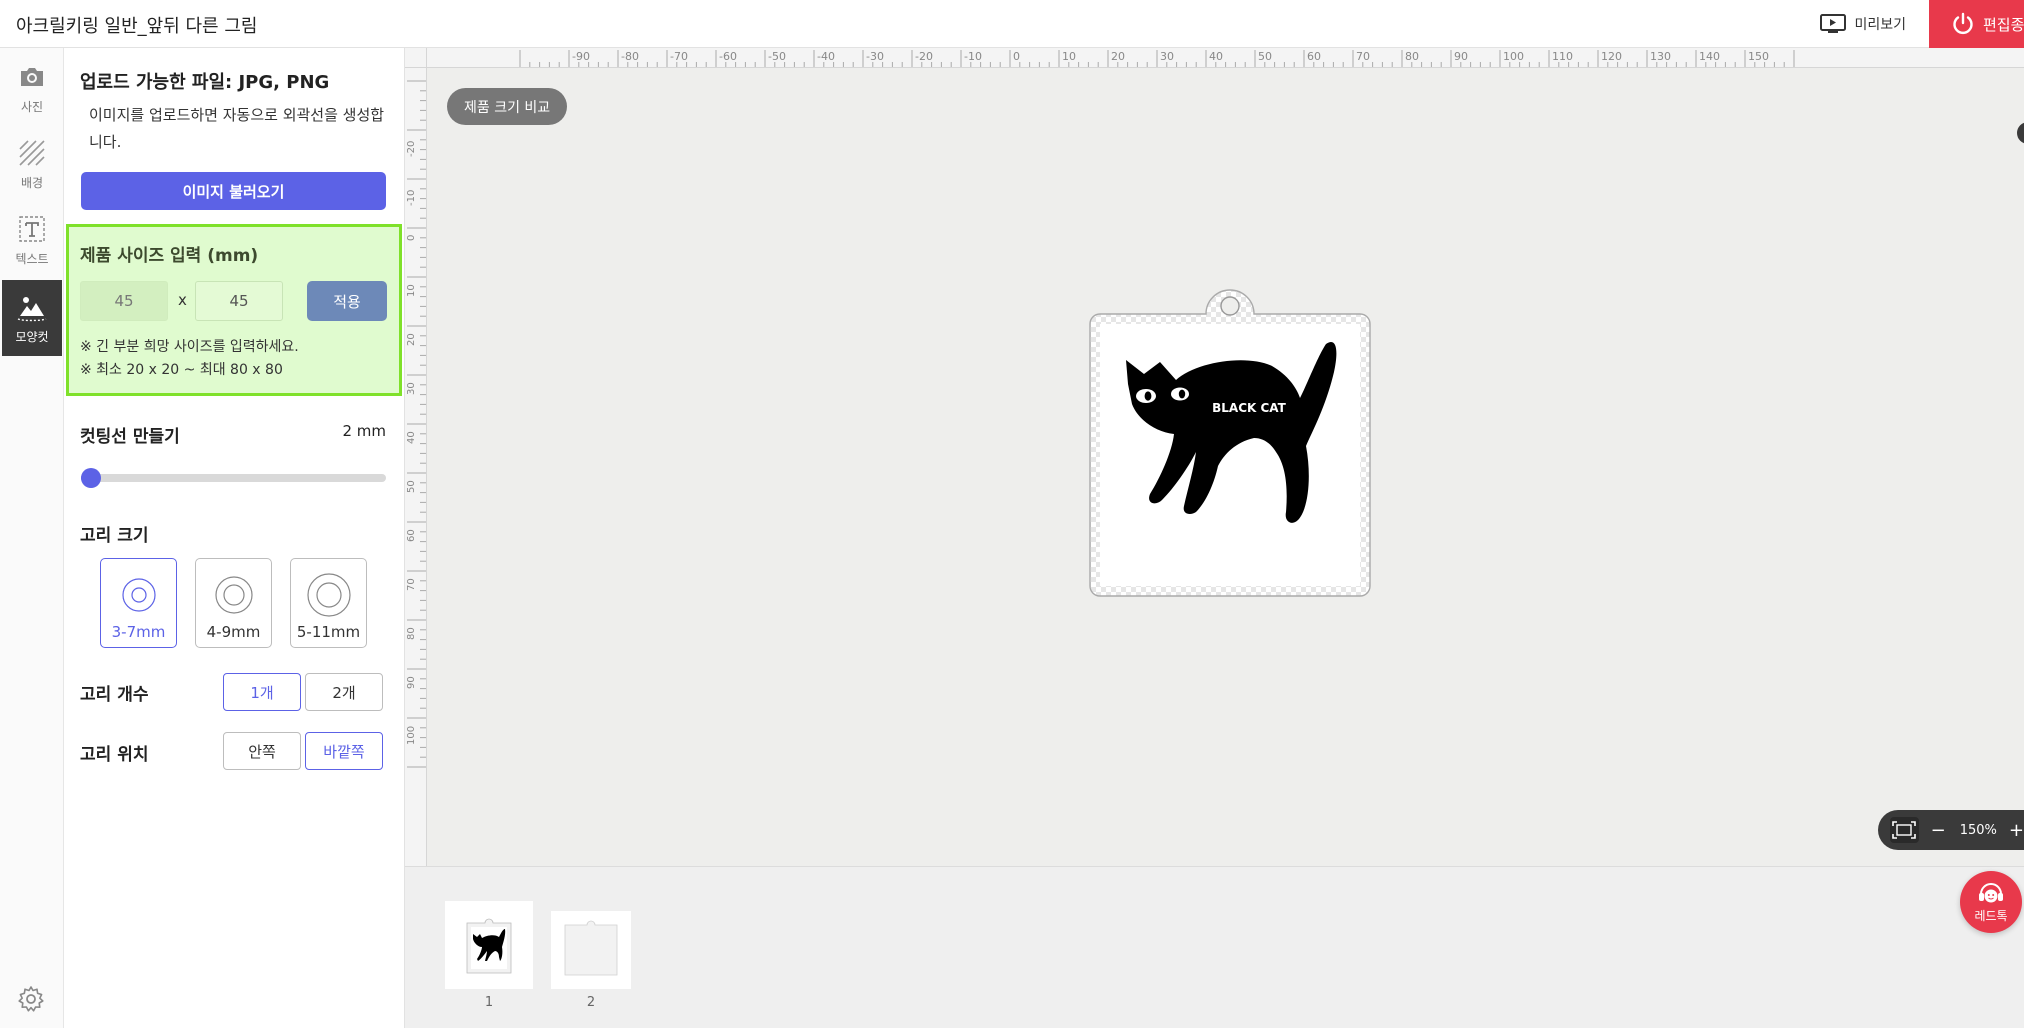 The image size is (2024, 1028). What do you see at coordinates (137, 26) in the screenshot?
I see `document-title: 아크릴키링 일반_앞뒤 다른 그림` at bounding box center [137, 26].